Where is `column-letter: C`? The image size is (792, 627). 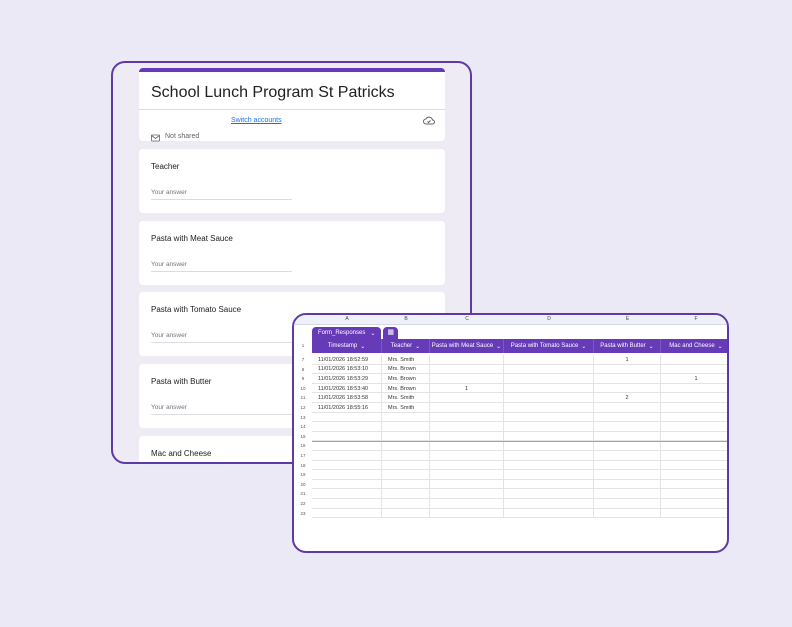
column-letter: C is located at coordinates (467, 319).